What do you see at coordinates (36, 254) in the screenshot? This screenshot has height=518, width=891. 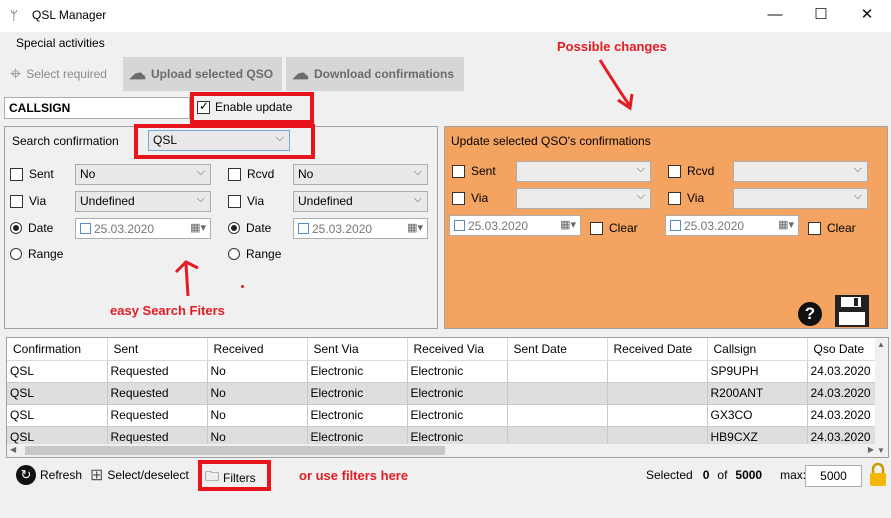 I see `range-radio: Range` at bounding box center [36, 254].